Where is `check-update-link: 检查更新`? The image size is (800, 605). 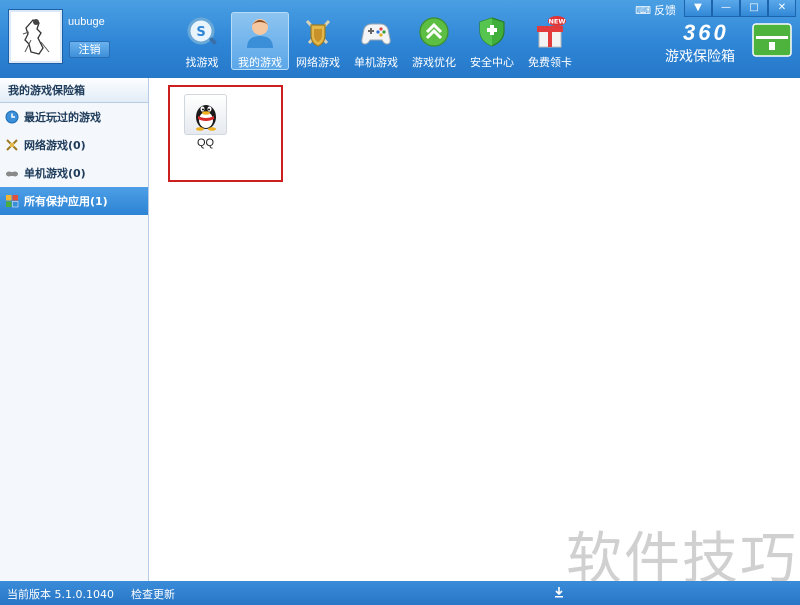
check-update-link: 检查更新 is located at coordinates (153, 594).